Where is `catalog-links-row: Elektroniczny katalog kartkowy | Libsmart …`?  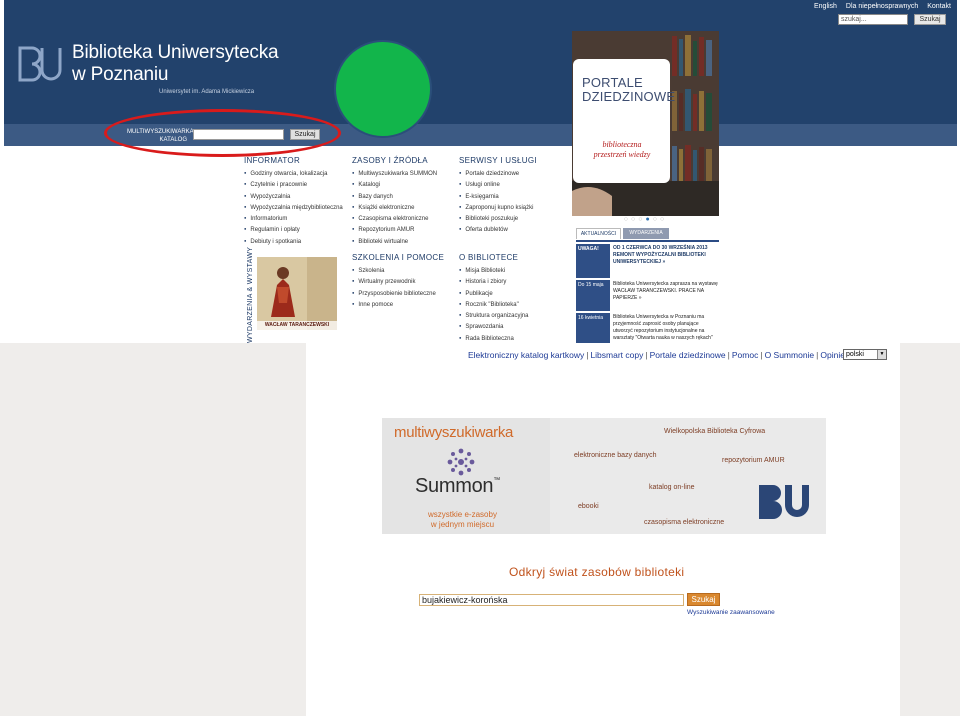 catalog-links-row: Elektroniczny katalog kartkowy | Libsmart … is located at coordinates (659, 355).